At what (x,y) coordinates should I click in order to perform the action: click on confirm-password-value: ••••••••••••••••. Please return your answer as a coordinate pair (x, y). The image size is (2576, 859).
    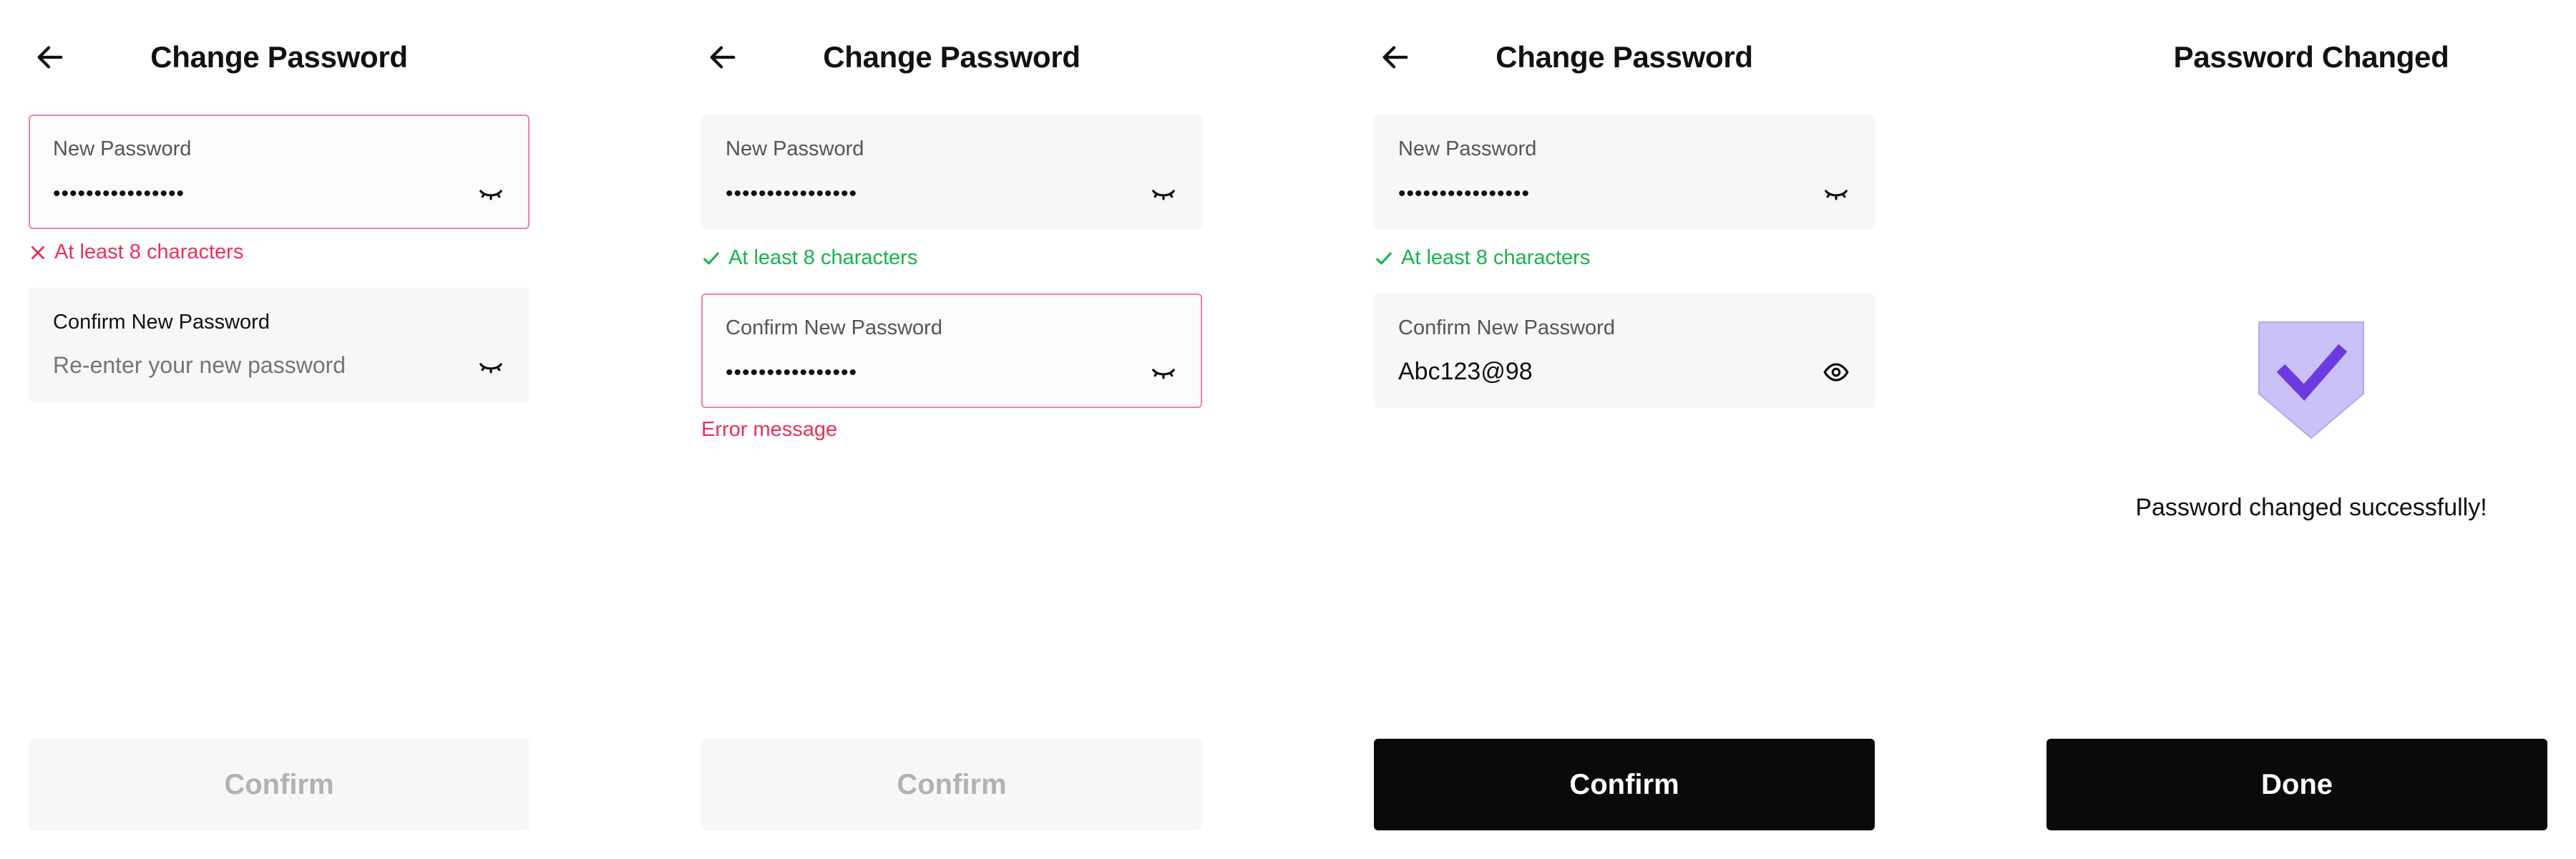
    Looking at the image, I should click on (928, 373).